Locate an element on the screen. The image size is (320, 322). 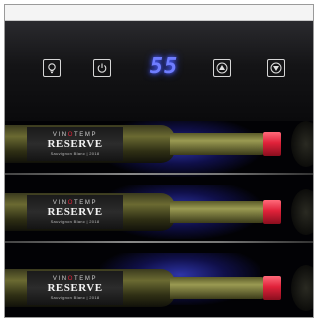
power-button is located at coordinates (102, 68).